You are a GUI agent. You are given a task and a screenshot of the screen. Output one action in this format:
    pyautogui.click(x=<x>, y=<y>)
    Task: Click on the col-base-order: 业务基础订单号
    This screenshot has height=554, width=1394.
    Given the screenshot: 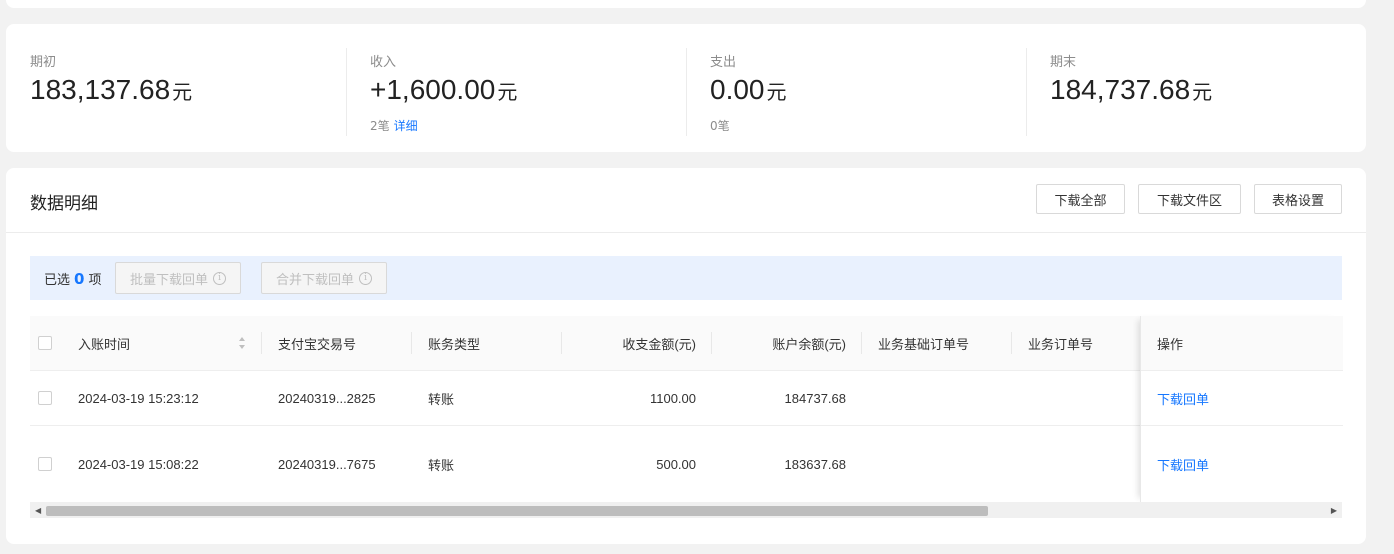 What is the action you would take?
    pyautogui.click(x=924, y=344)
    